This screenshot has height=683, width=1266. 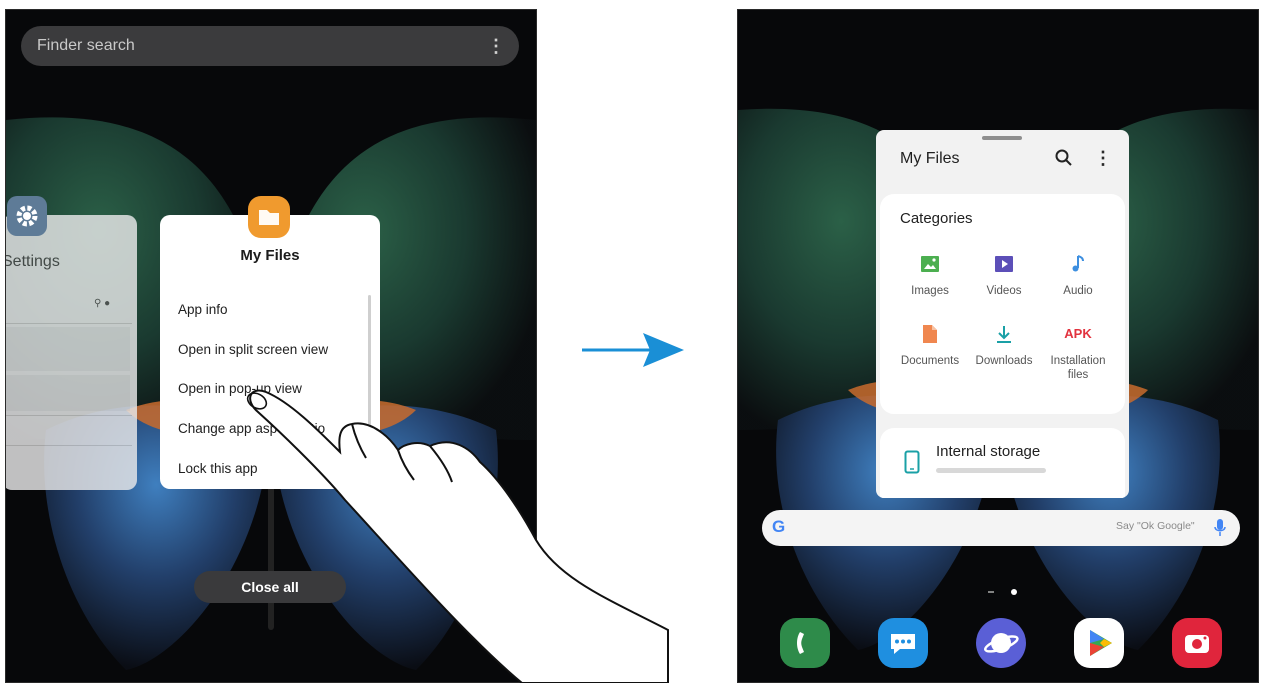 What do you see at coordinates (991, 470) in the screenshot?
I see `storage-usage-text` at bounding box center [991, 470].